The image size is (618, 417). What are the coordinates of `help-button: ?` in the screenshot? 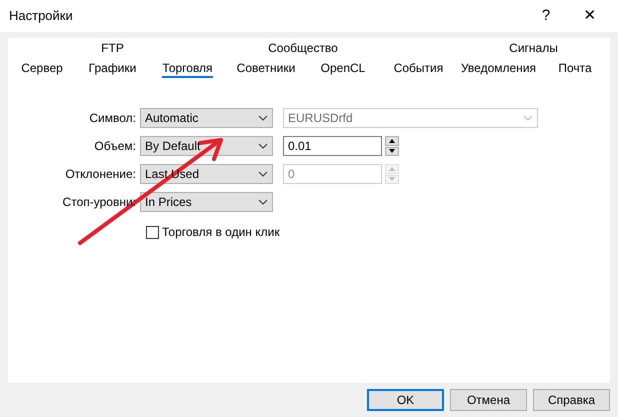 It's located at (546, 16).